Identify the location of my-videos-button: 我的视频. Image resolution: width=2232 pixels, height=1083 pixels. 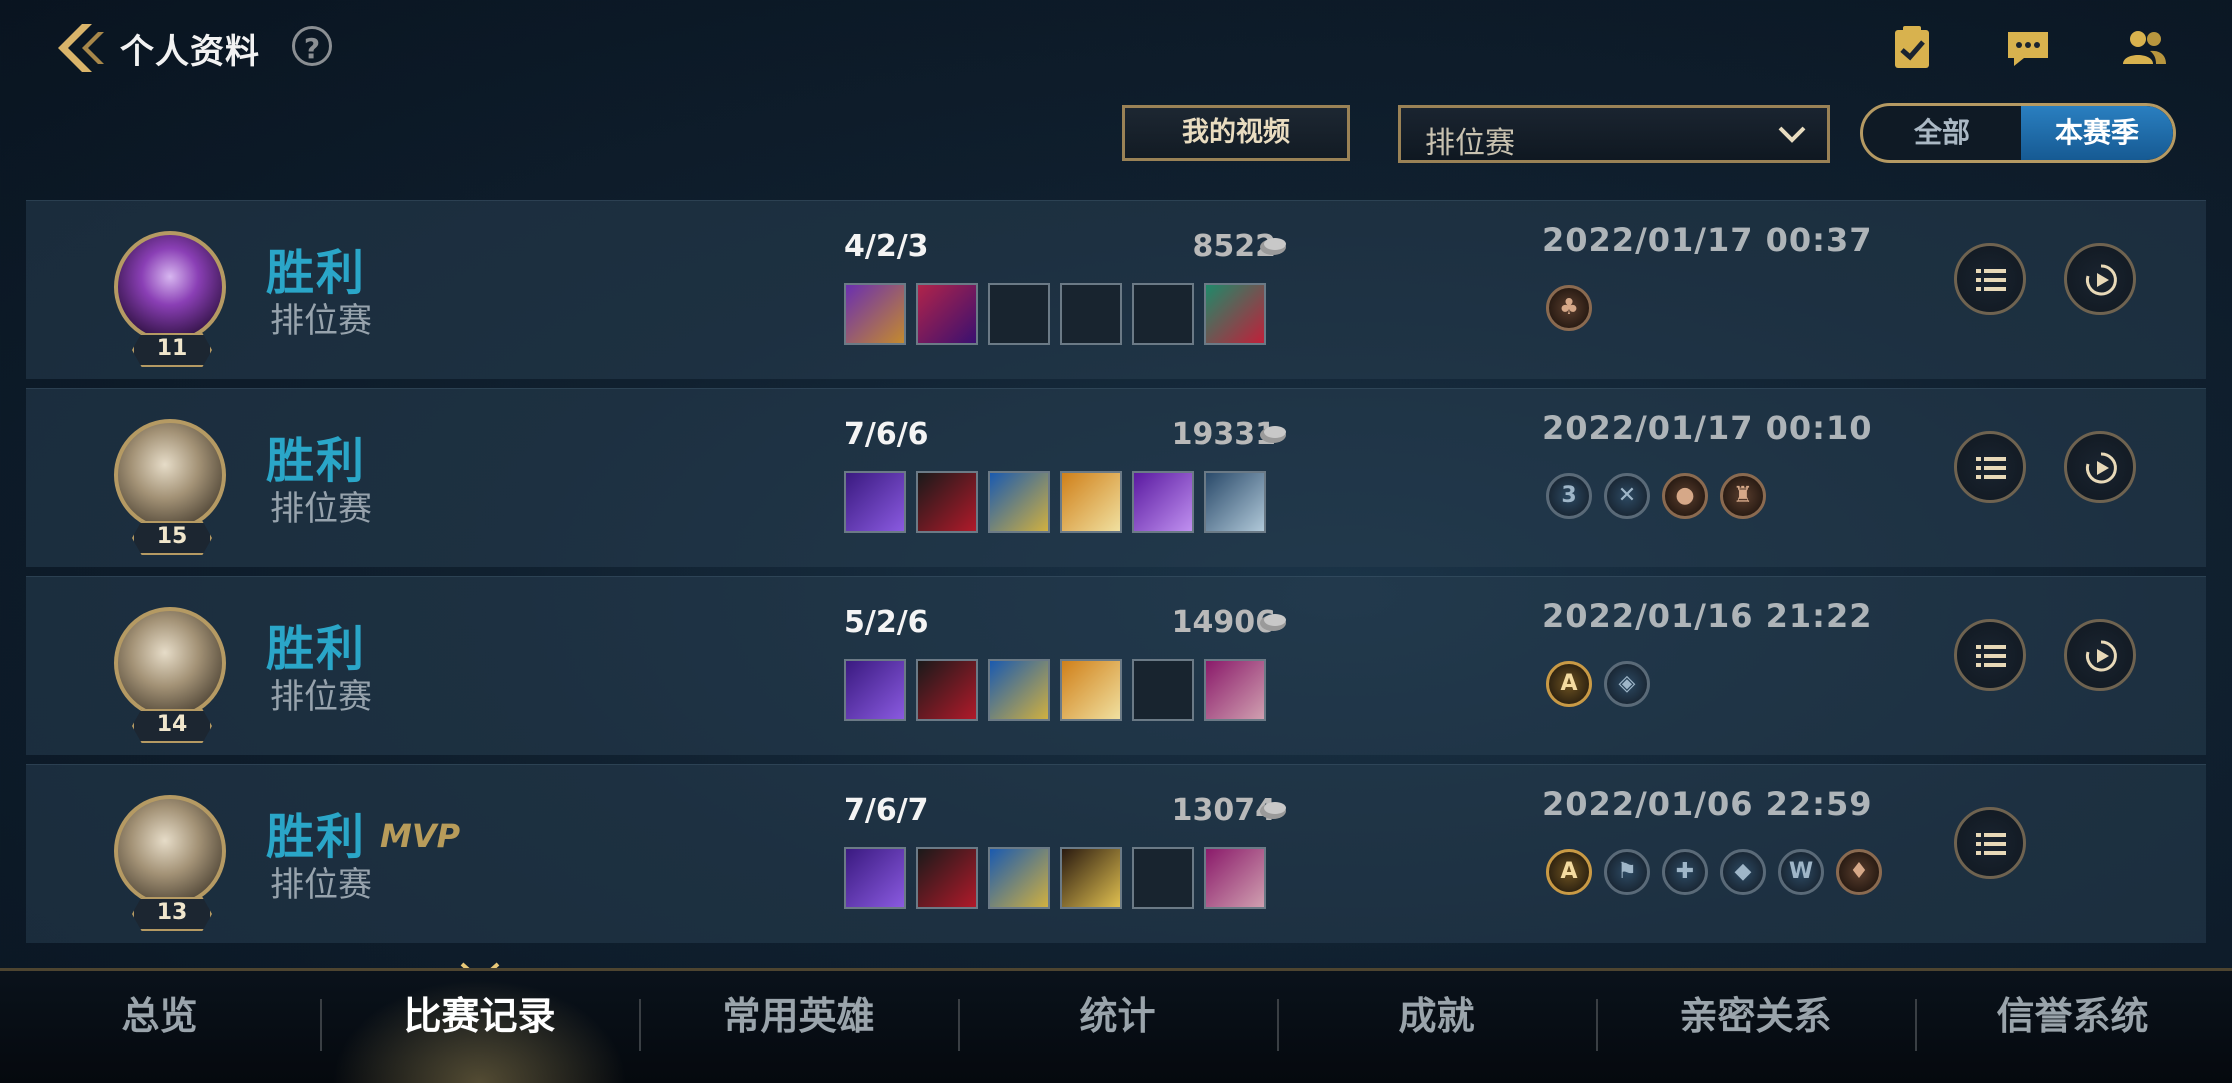
(1236, 133).